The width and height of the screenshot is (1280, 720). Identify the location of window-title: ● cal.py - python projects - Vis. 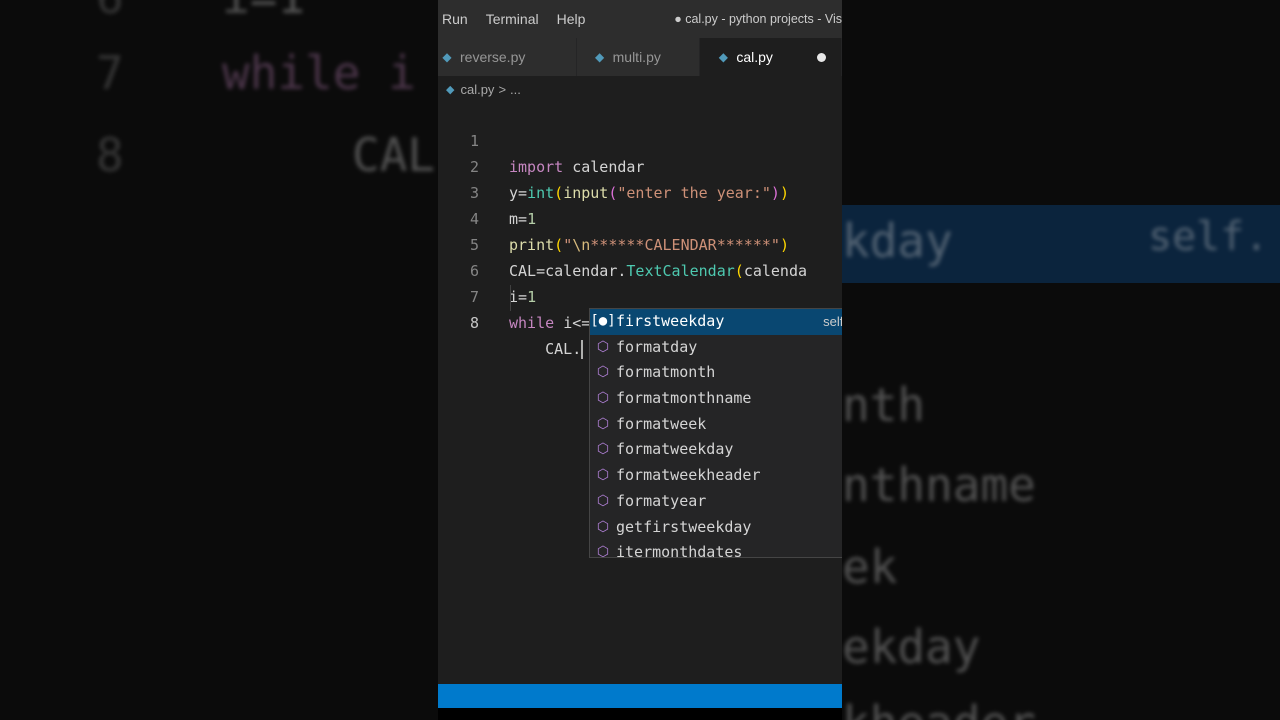
(758, 19).